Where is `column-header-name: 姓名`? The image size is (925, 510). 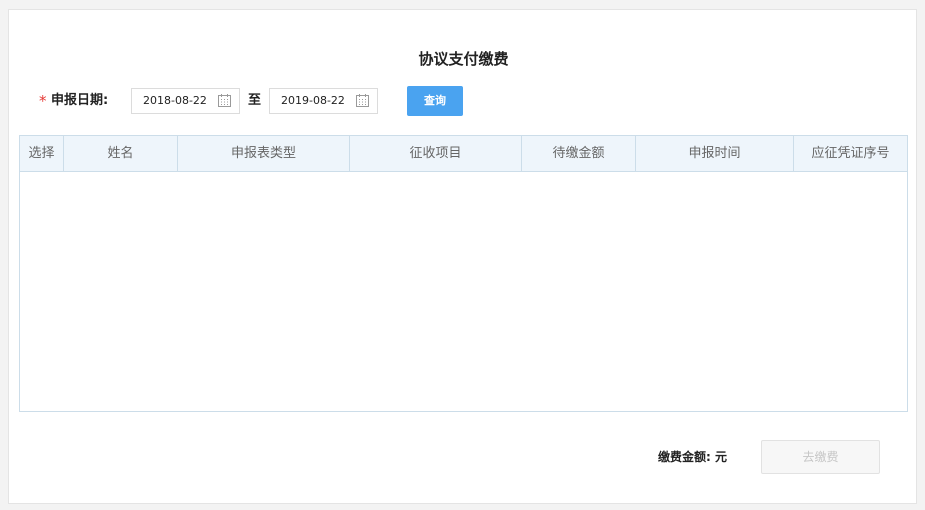
column-header-name: 姓名 is located at coordinates (121, 153).